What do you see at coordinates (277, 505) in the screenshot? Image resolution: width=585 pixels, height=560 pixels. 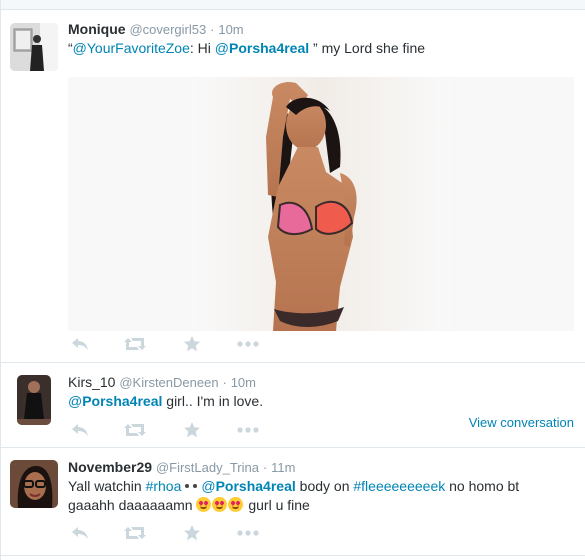 I see `text-segment: gurl u fine` at bounding box center [277, 505].